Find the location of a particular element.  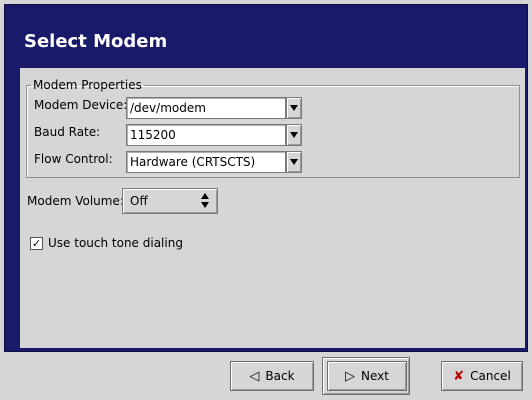

page-title: Select Modem is located at coordinates (96, 41).